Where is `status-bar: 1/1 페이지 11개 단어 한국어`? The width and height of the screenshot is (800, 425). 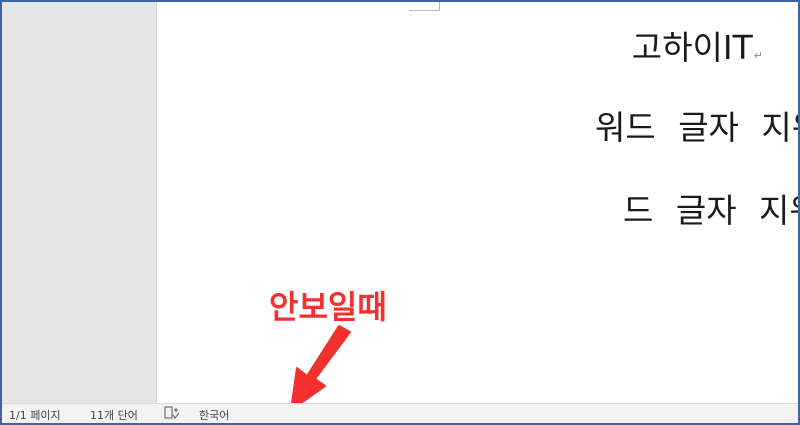 status-bar: 1/1 페이지 11개 단어 한국어 is located at coordinates (400, 413).